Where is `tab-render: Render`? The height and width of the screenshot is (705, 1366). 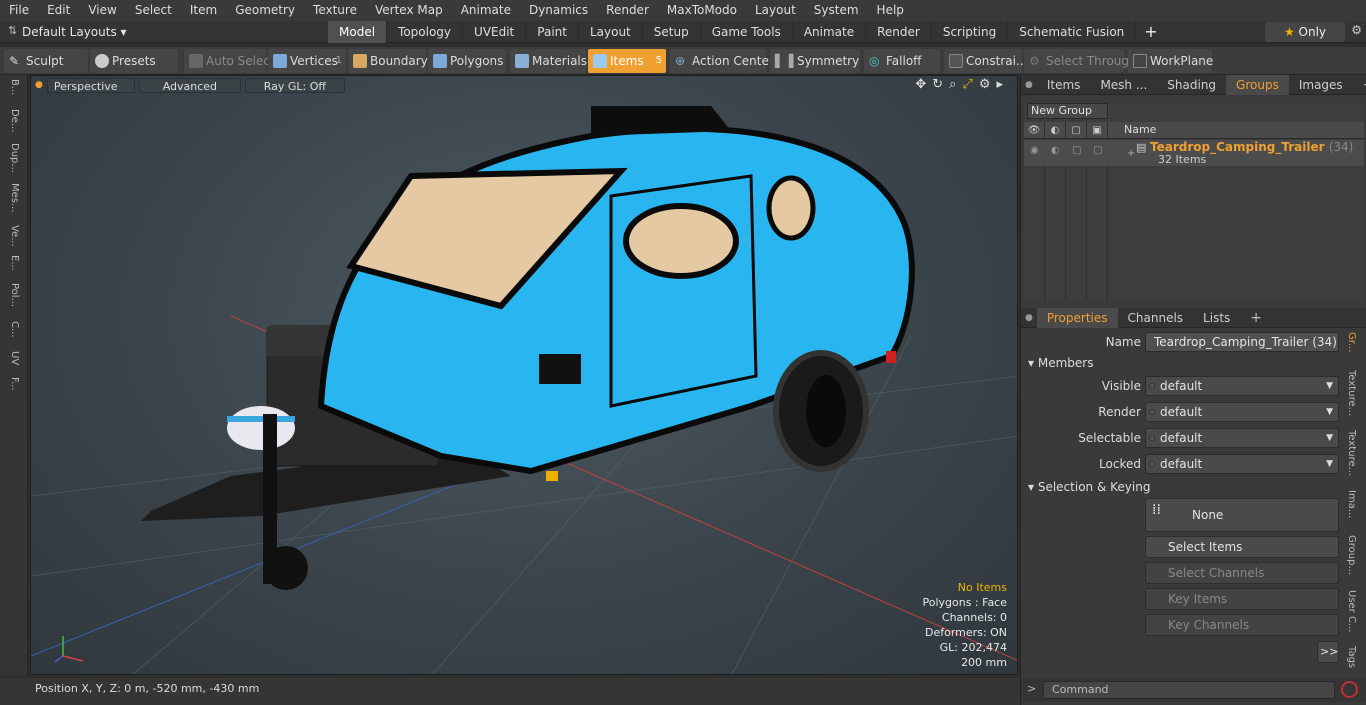
tab-render: Render is located at coordinates (899, 32).